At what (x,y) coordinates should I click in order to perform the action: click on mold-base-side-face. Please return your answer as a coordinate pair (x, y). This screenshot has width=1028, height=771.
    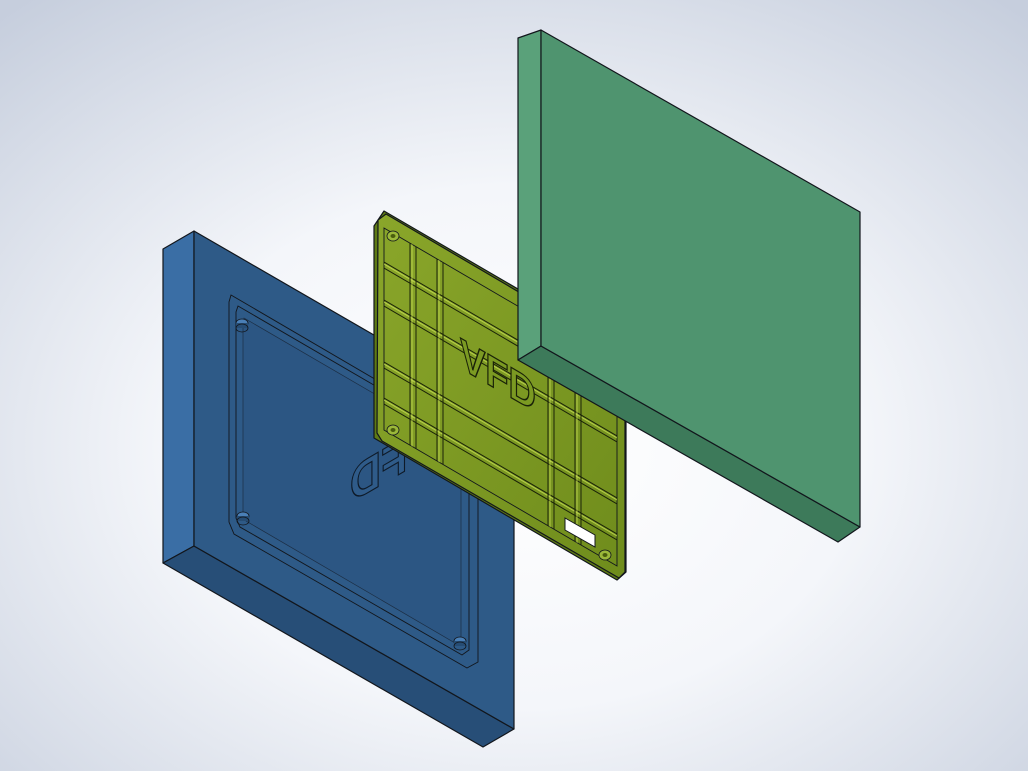
    Looking at the image, I should click on (178, 397).